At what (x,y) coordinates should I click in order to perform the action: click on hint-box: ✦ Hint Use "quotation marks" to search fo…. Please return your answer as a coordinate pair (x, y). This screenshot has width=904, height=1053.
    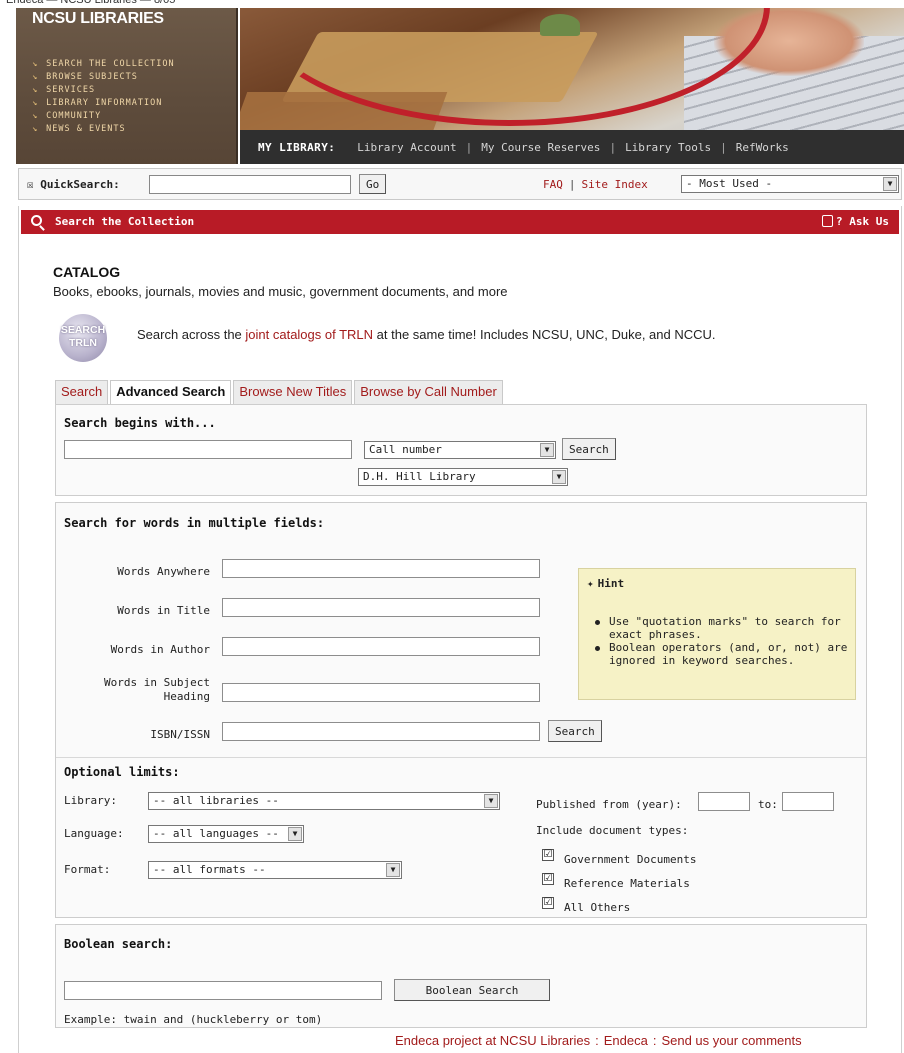
    Looking at the image, I should click on (717, 634).